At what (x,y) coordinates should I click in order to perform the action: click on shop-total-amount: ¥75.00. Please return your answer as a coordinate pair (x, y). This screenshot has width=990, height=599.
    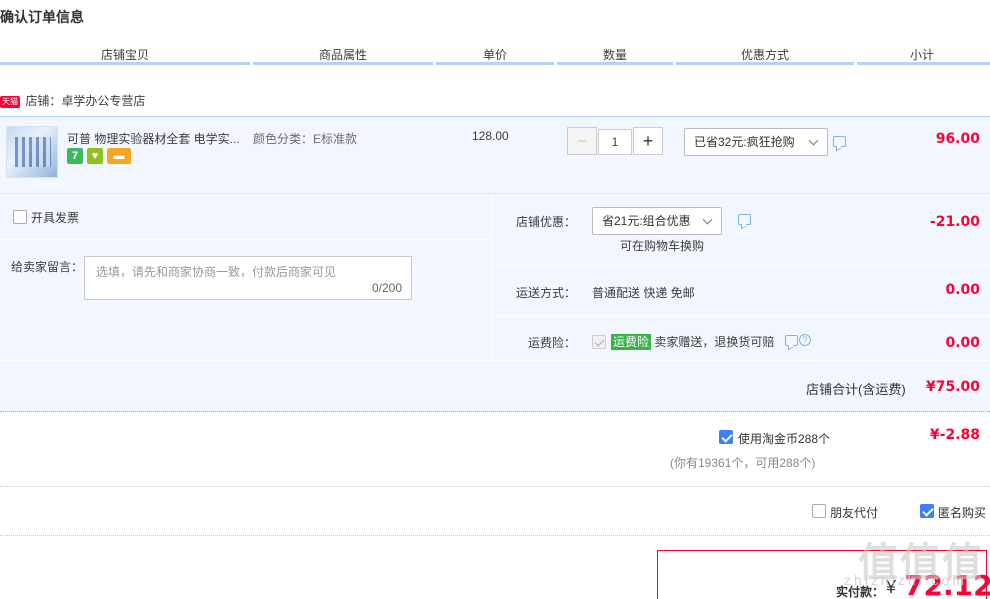
    Looking at the image, I should click on (952, 387).